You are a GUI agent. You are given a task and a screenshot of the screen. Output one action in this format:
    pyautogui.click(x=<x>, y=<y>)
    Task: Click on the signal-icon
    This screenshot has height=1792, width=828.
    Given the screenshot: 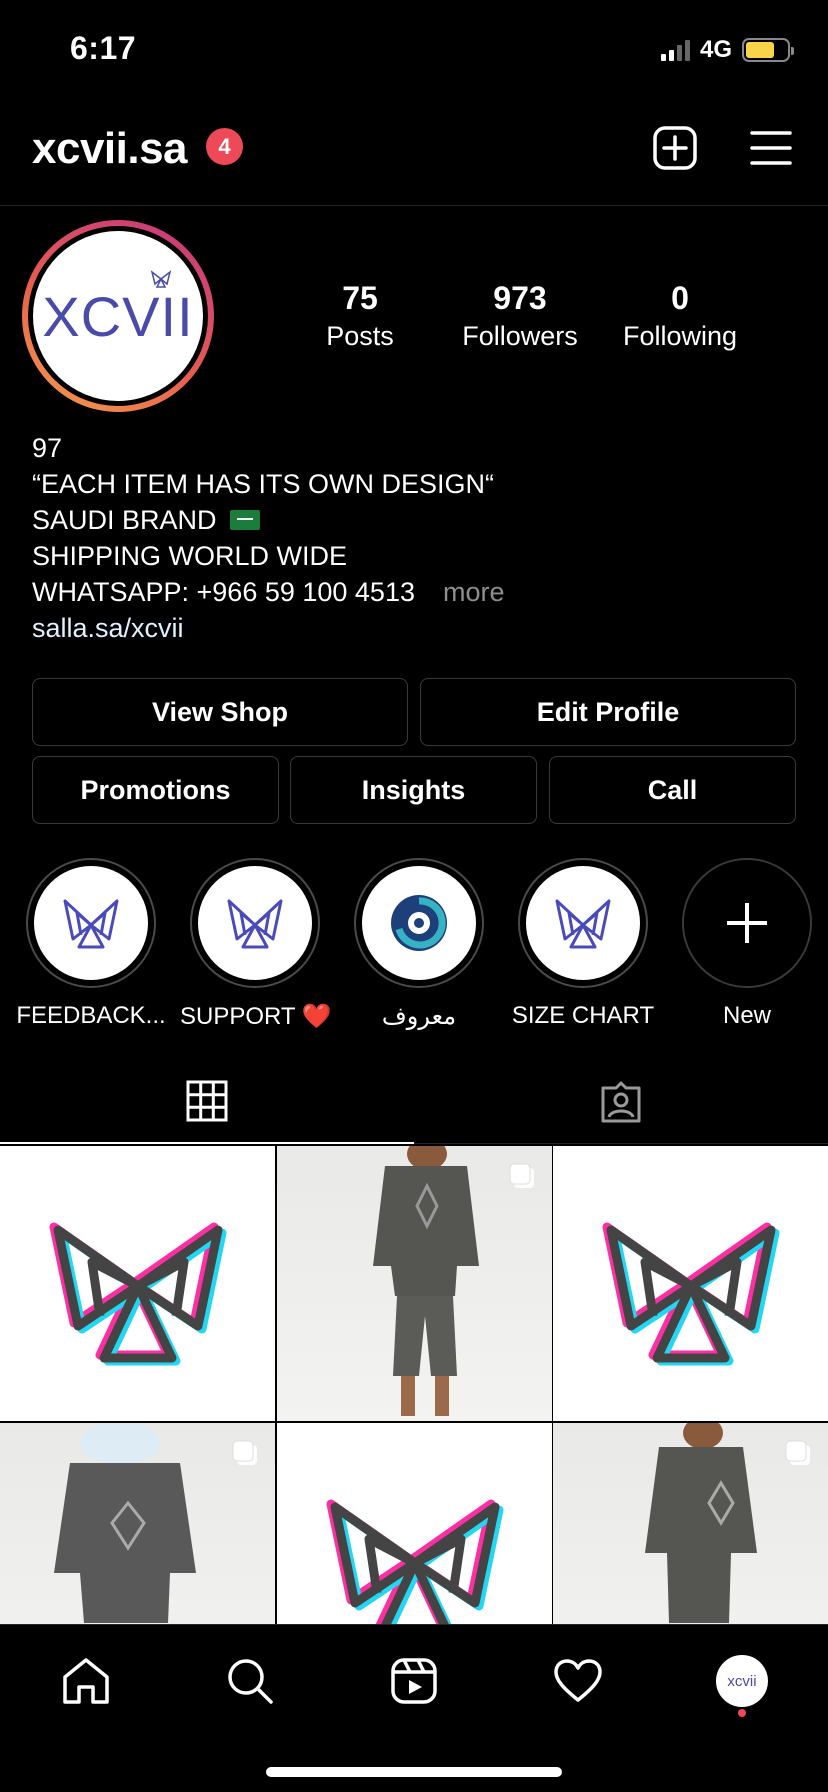 What is the action you would take?
    pyautogui.click(x=675, y=50)
    